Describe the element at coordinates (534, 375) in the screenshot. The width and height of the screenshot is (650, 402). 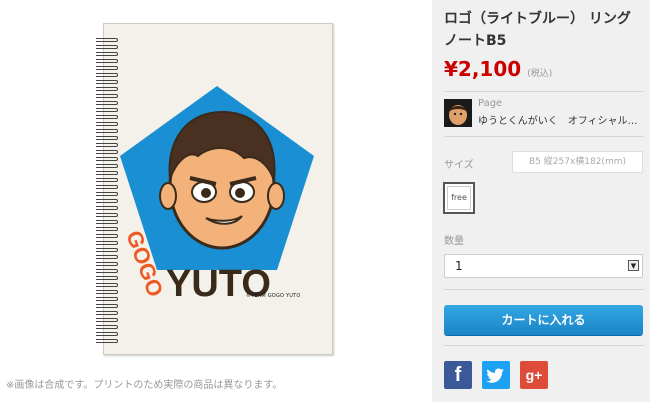
I see `google-plus-share-button: g+` at that location.